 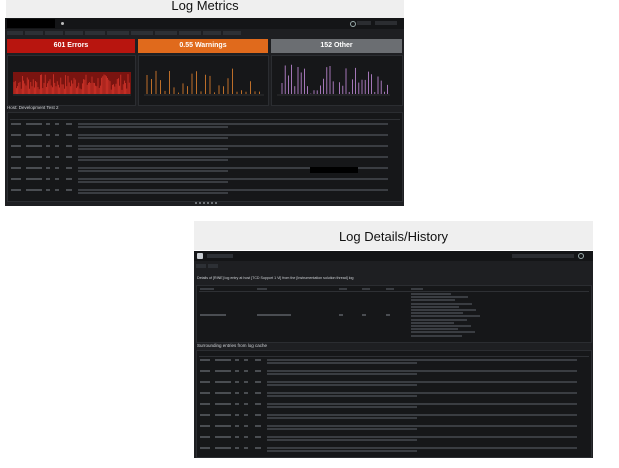 What do you see at coordinates (581, 256) in the screenshot?
I see `zoom-icon` at bounding box center [581, 256].